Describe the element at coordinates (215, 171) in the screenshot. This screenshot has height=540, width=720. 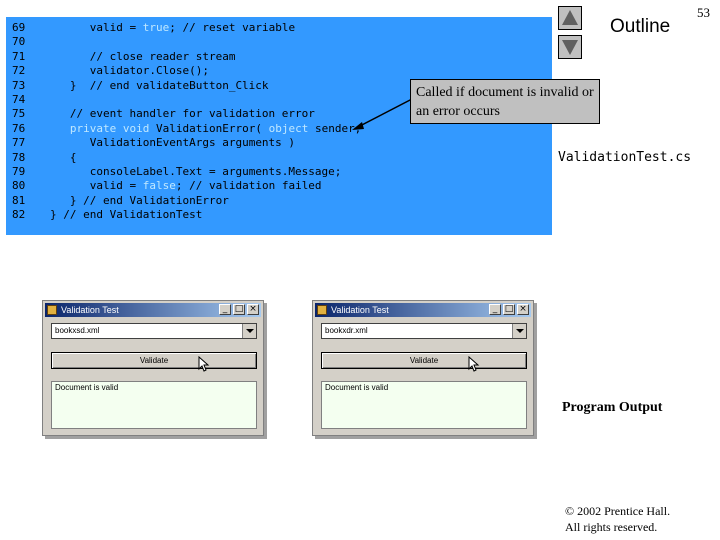
I see `code-token: consoleLabel.Text = arguments.Message;` at that location.